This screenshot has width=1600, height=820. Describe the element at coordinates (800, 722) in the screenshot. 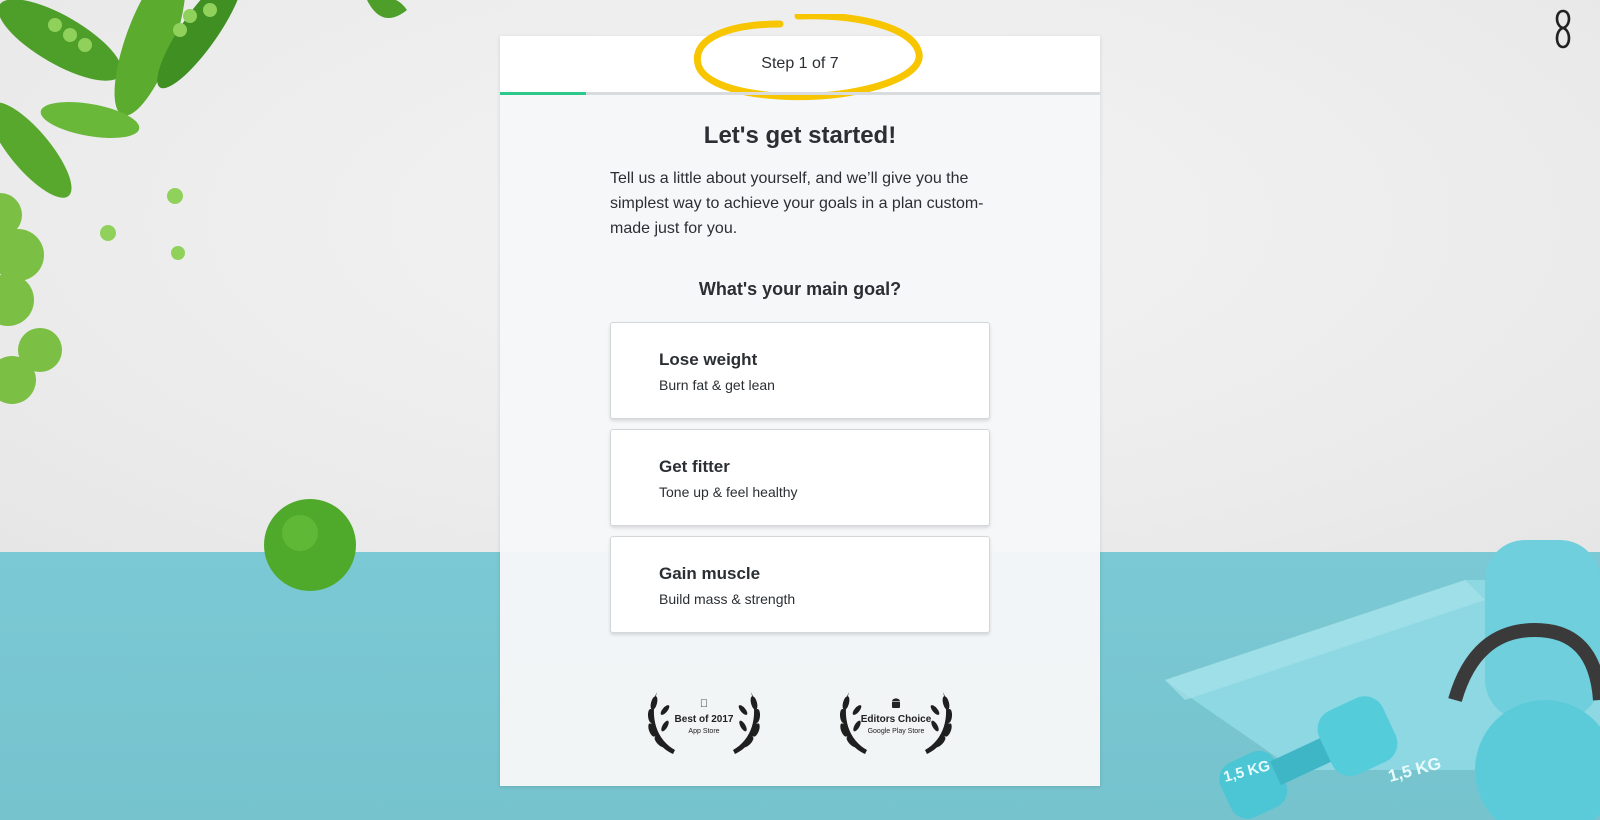

I see `awards-row:  Best of 2017 App Store` at that location.